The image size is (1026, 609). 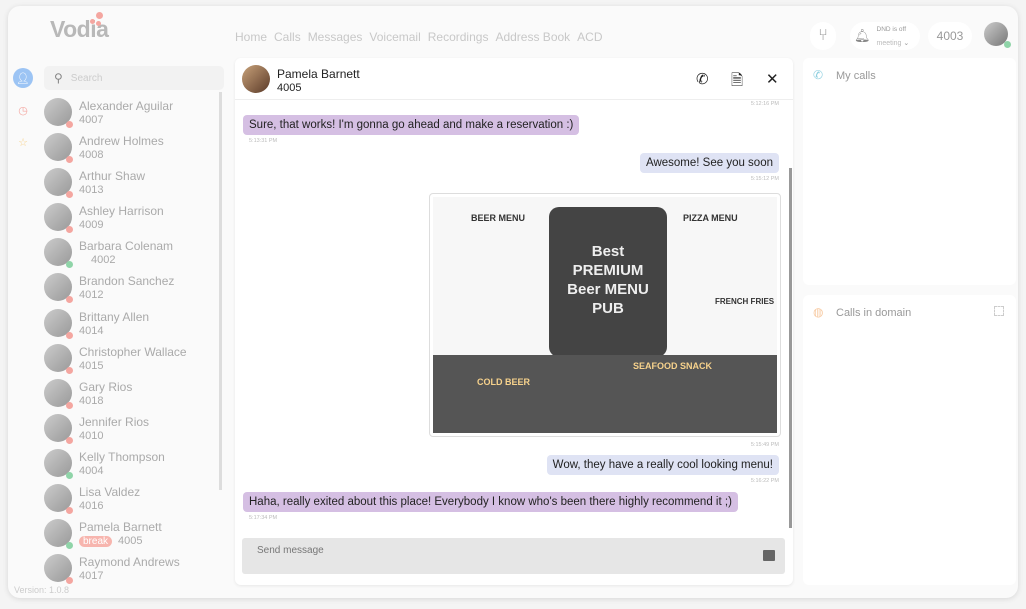 I want to click on contact-ext: 4012, so click(x=91, y=295).